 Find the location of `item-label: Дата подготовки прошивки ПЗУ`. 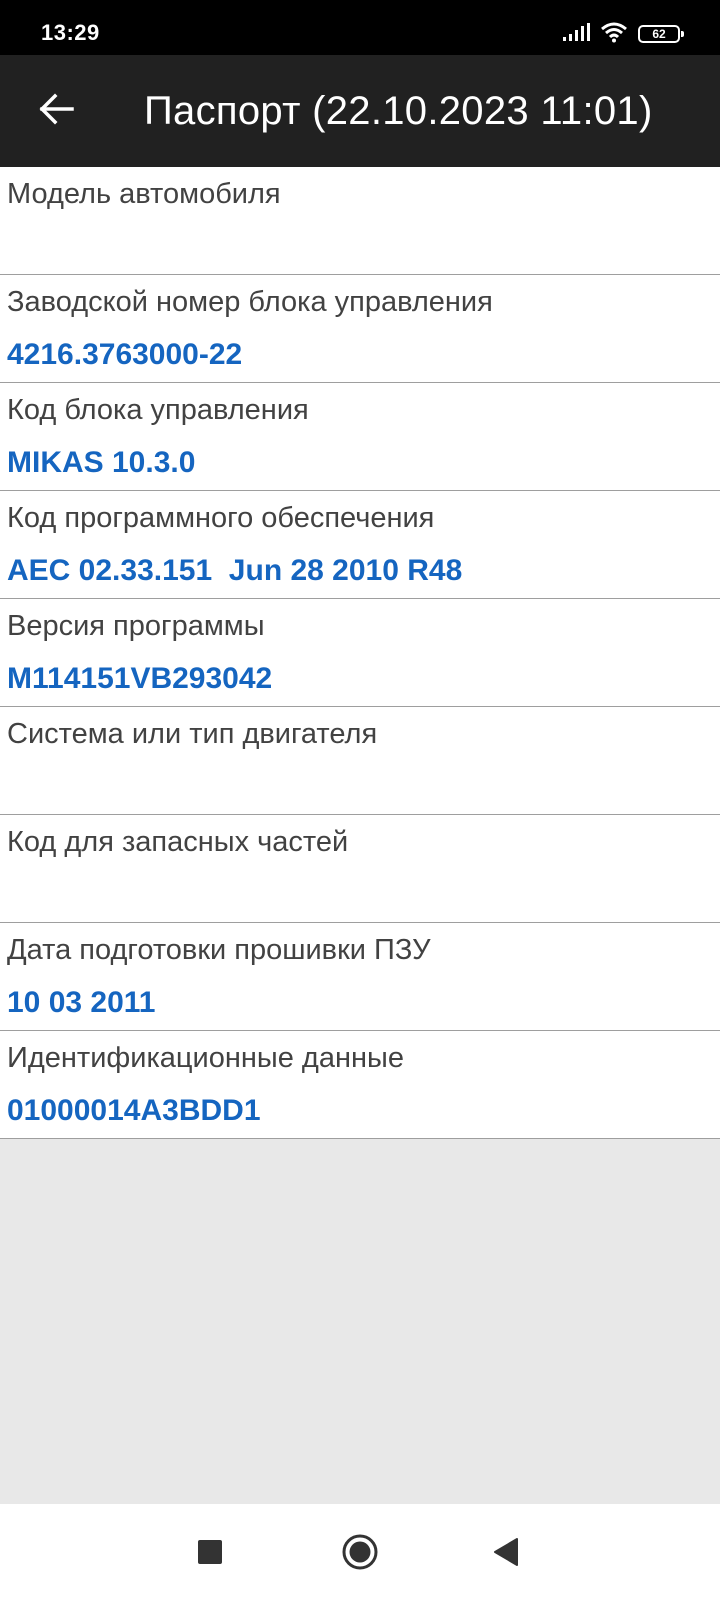

item-label: Дата подготовки прошивки ПЗУ is located at coordinates (219, 950).